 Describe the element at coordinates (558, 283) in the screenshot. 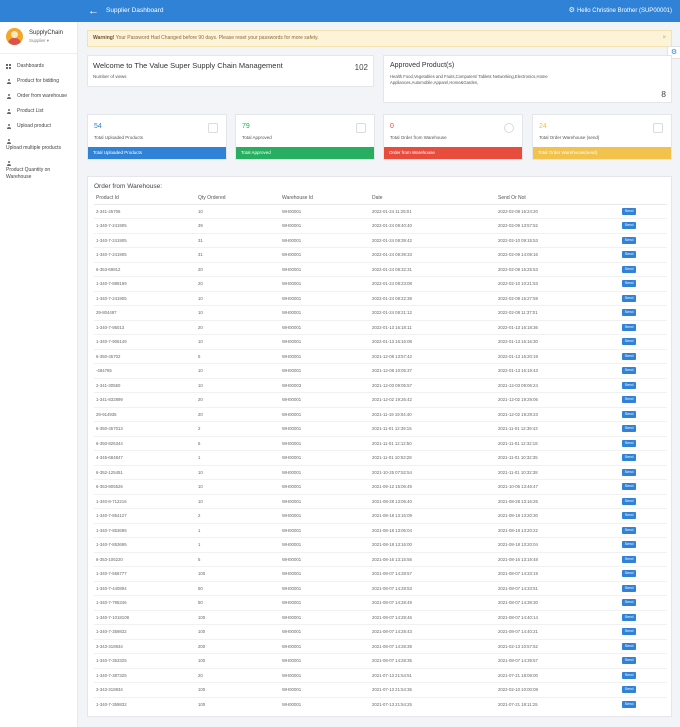

I see `table-cell: 2022-02-10 10:21:53` at that location.